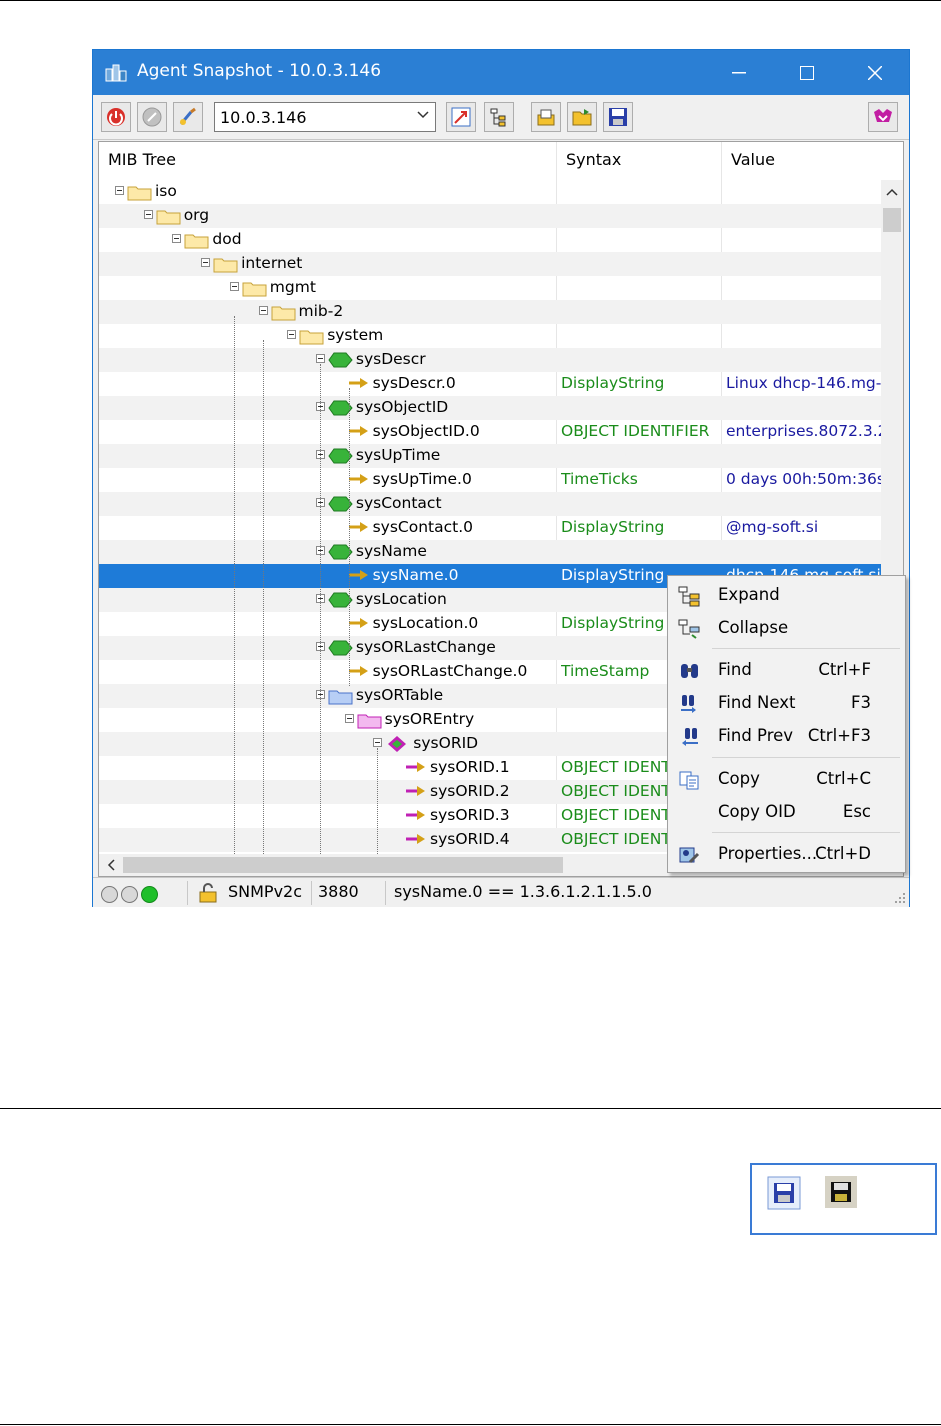 The height and width of the screenshot is (1426, 941). I want to click on tree-row: sysUpTime, so click(490, 456).